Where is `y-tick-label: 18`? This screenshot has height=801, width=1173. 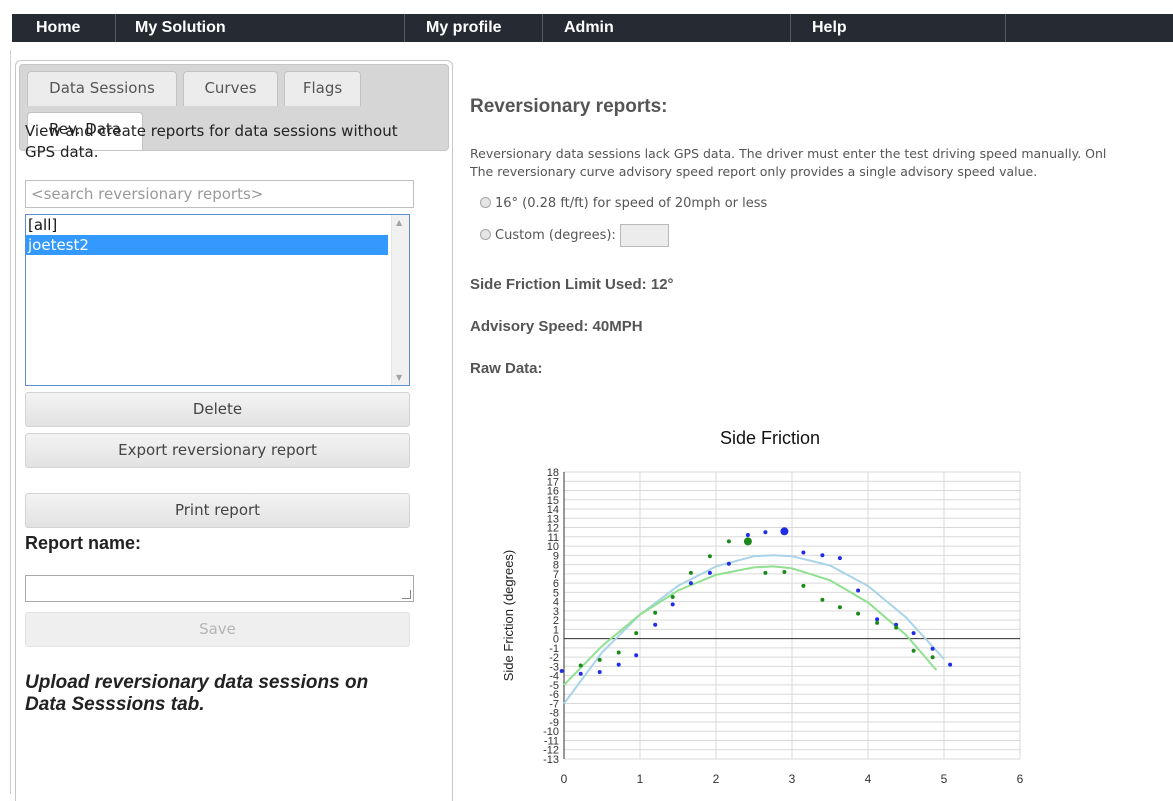 y-tick-label: 18 is located at coordinates (553, 473).